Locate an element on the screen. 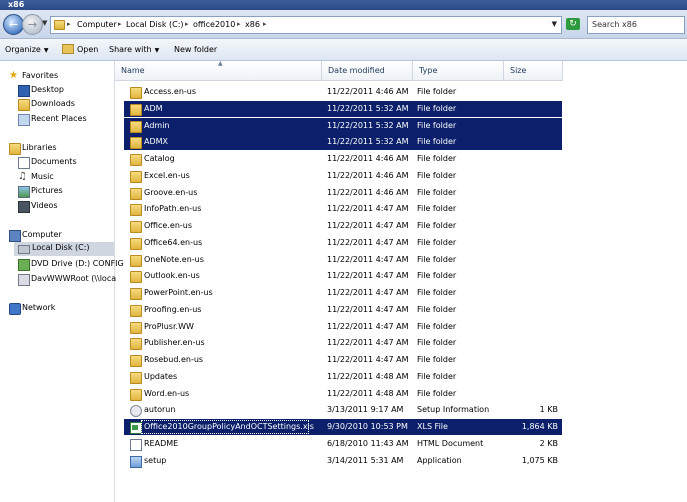 The height and width of the screenshot is (502, 687). command-bar: Organize ▼ Open Share with ▼ New folder is located at coordinates (343, 50).